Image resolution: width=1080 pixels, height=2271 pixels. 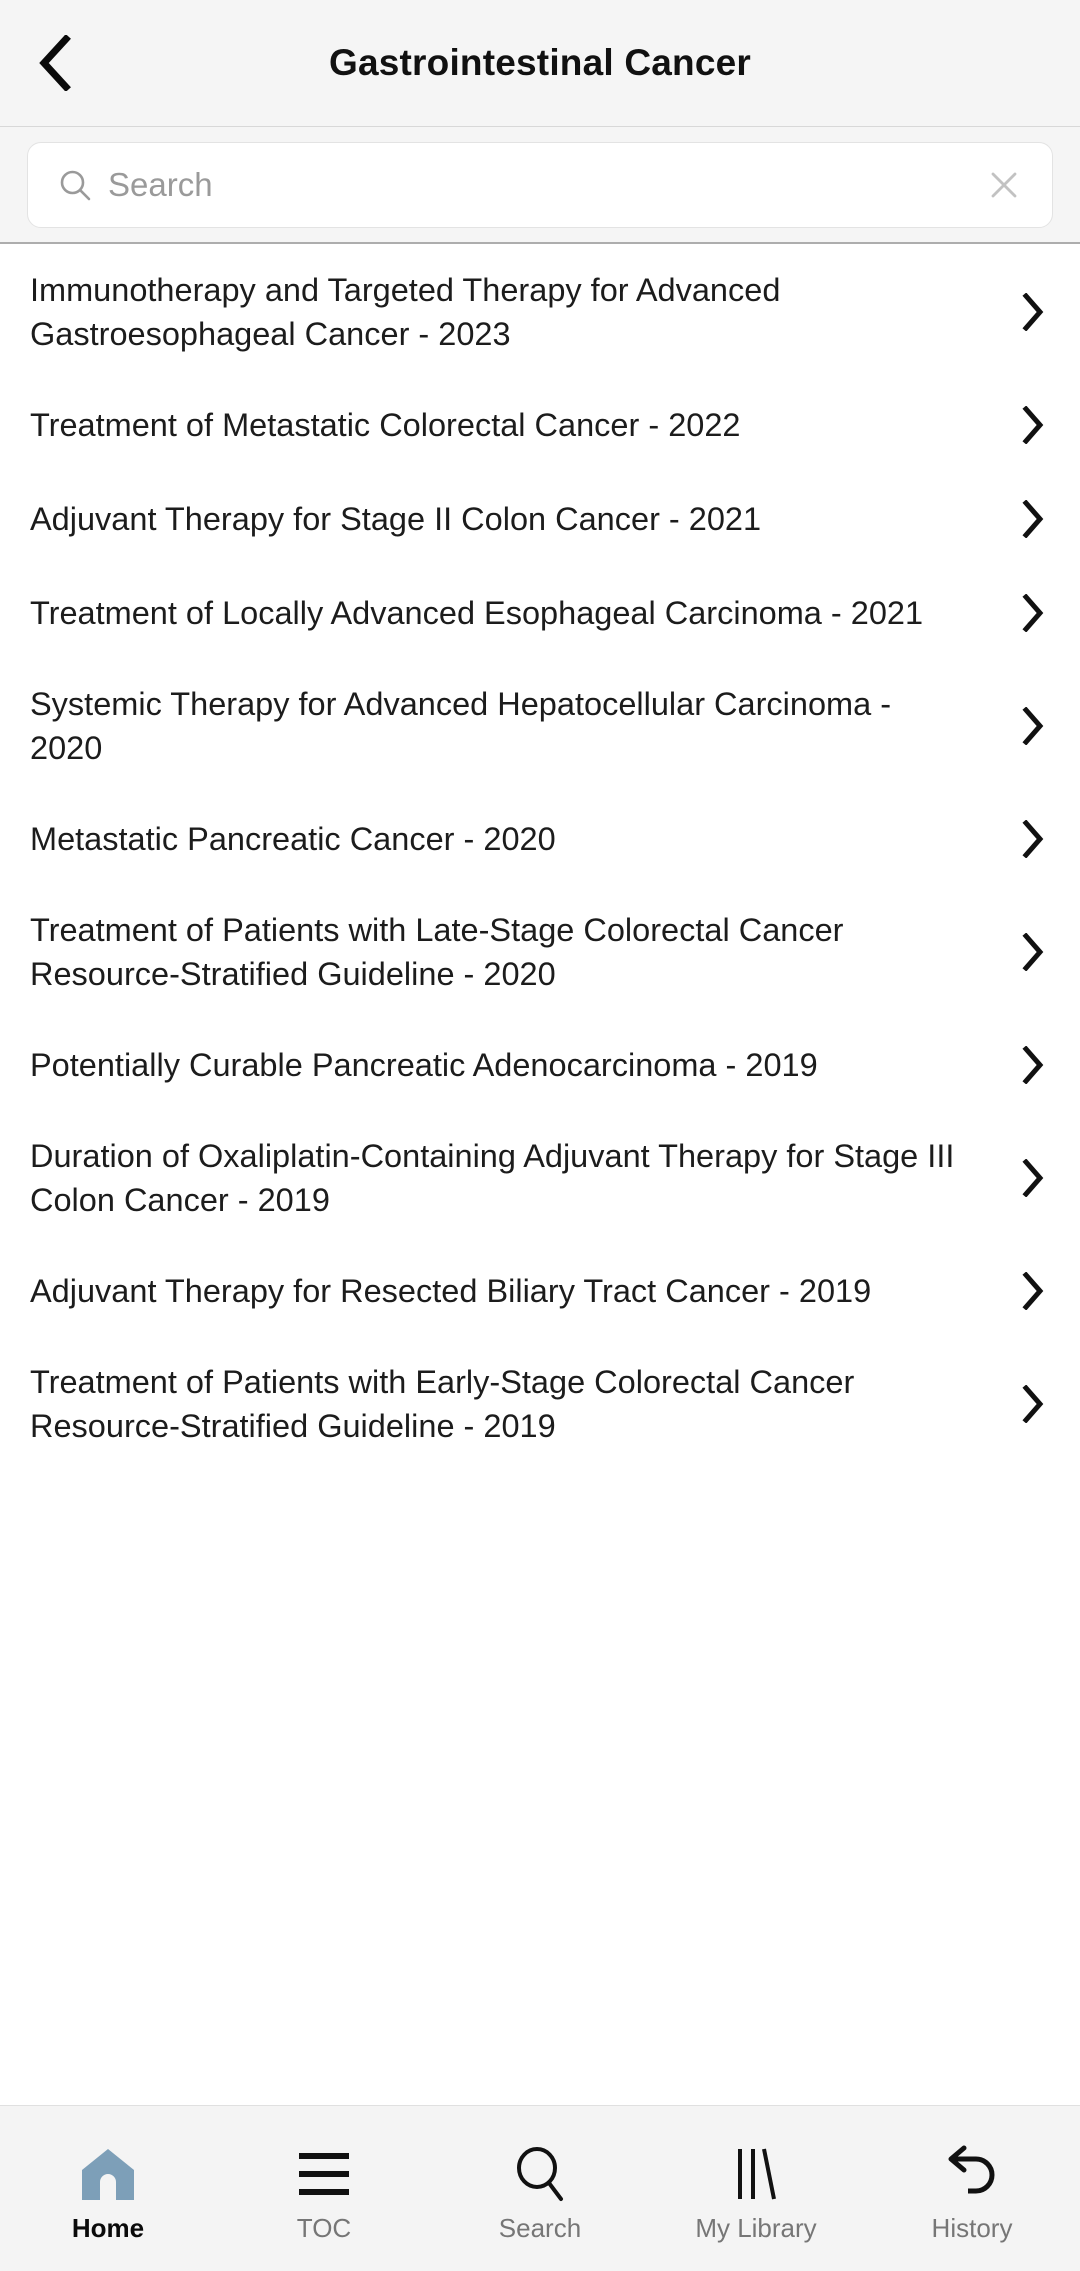 I want to click on nav-label: TOC, so click(x=324, y=2227).